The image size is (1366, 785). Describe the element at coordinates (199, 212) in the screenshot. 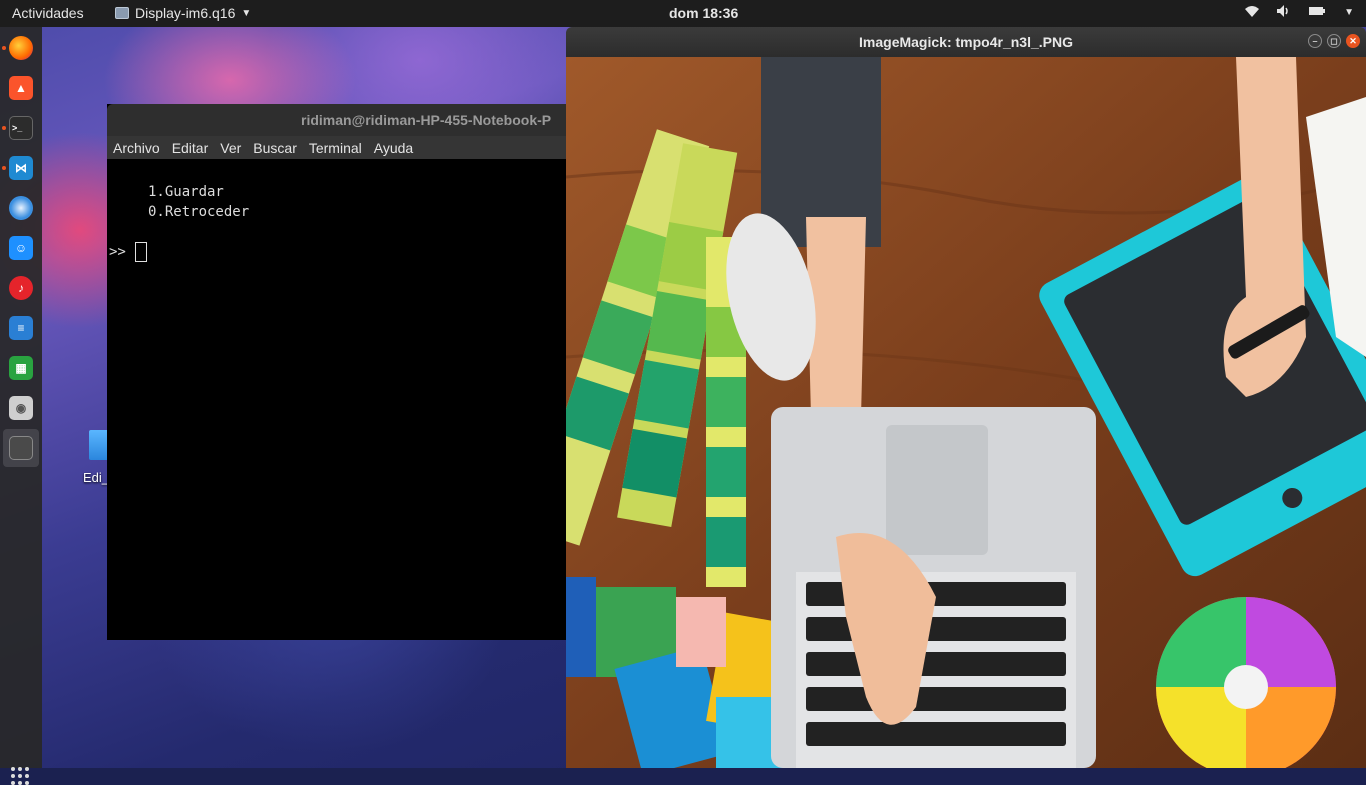

I see `terminal-line: 0.Retroceder` at that location.